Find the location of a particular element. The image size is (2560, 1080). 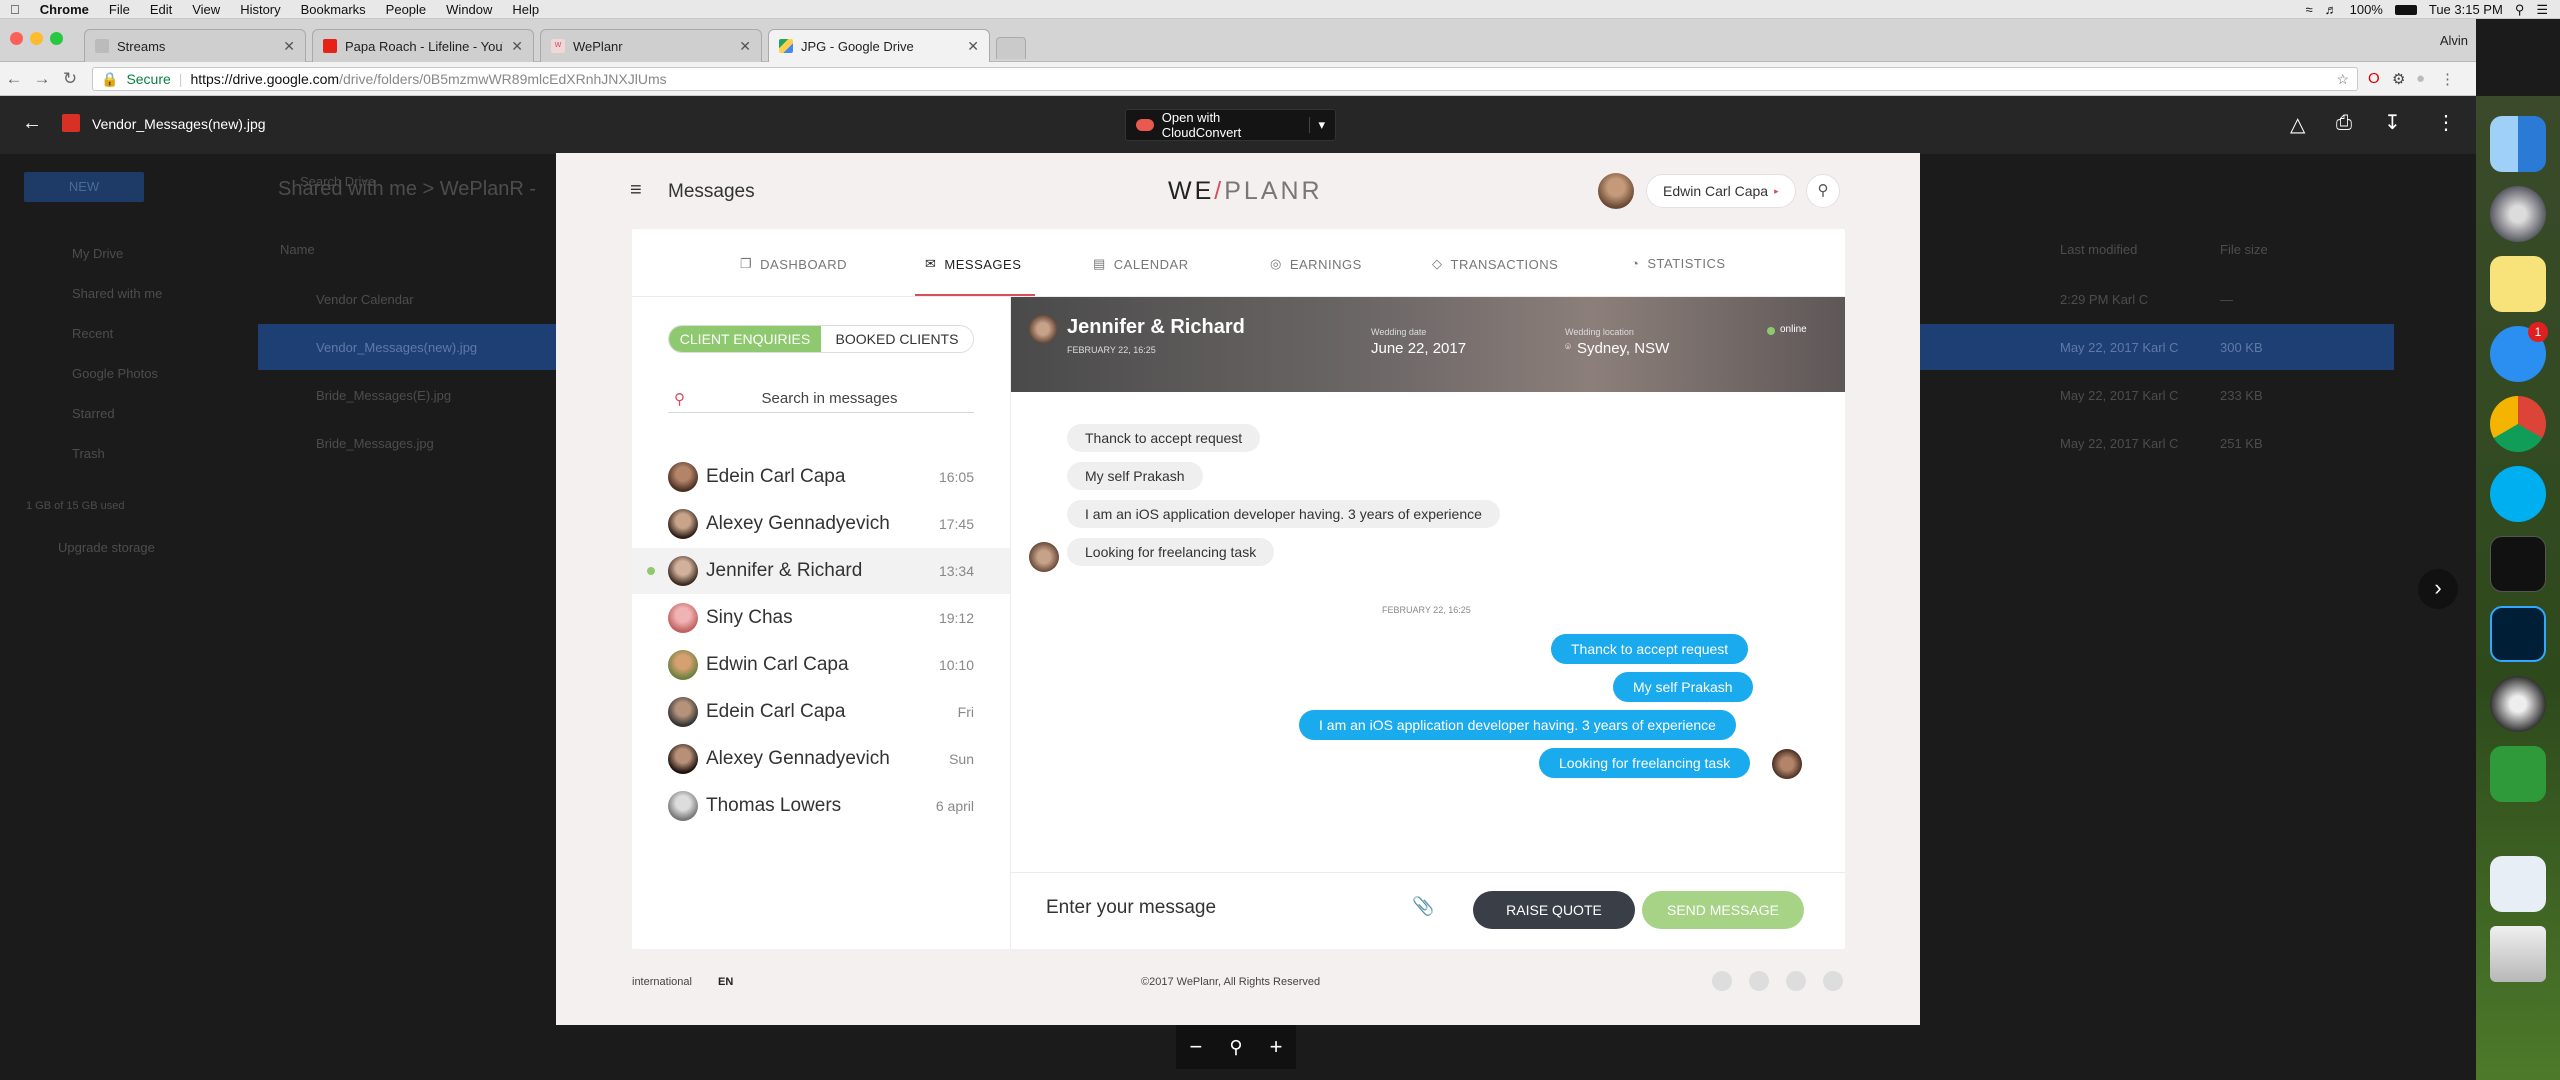

clock: Tue 3:15 PM is located at coordinates (2466, 9).